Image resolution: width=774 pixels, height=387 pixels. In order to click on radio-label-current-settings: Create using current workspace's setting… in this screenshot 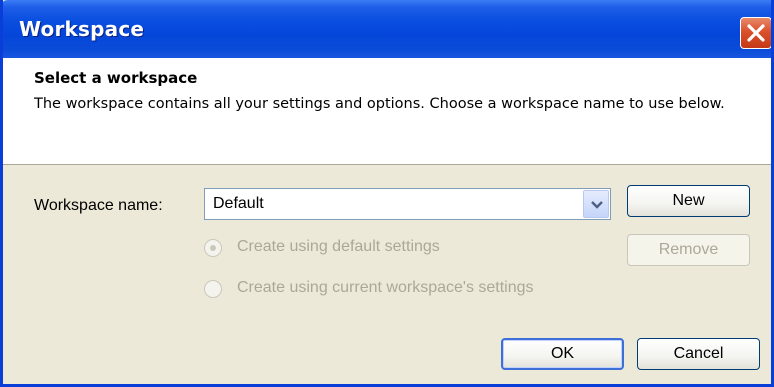, I will do `click(385, 287)`.